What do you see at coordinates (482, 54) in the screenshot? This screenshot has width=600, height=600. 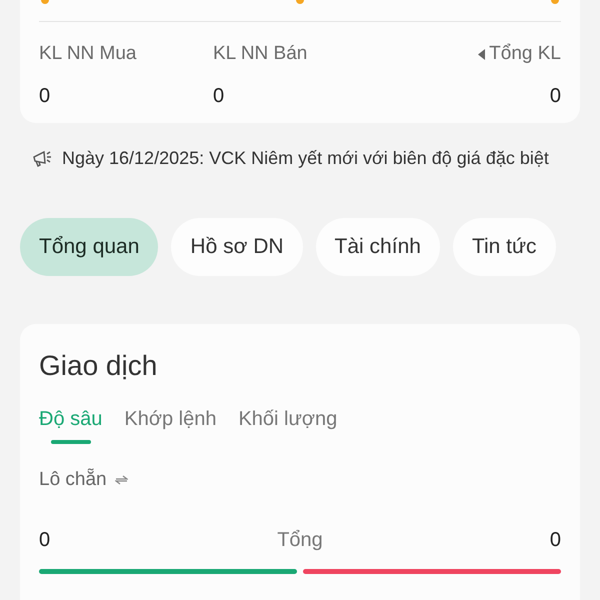 I see `caret-left-icon` at bounding box center [482, 54].